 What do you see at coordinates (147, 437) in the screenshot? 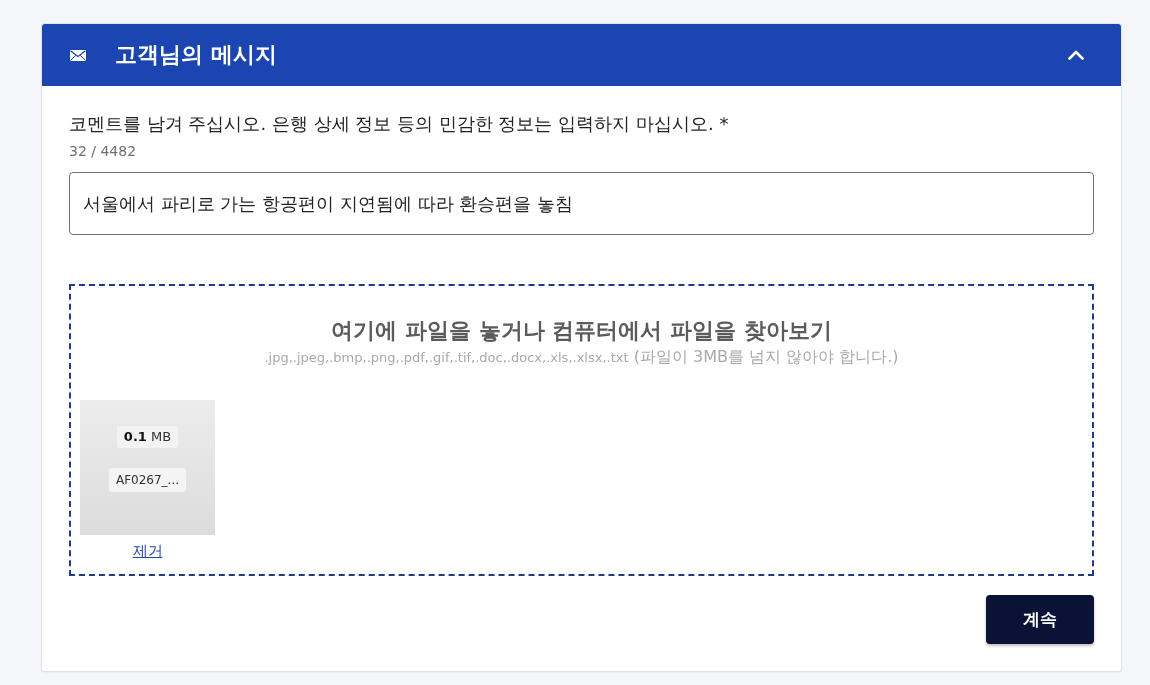
I see `file-size: 0.1 MB` at bounding box center [147, 437].